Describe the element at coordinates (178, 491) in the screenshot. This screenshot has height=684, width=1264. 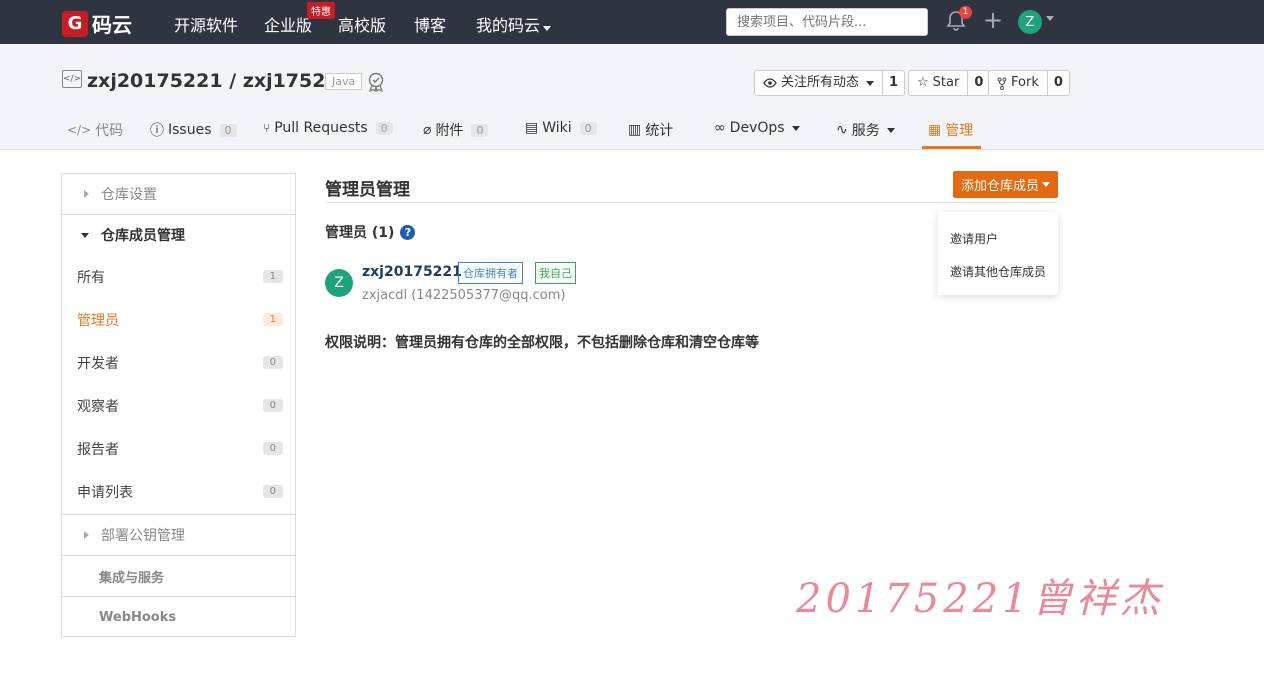
I see `sidebar-item-applications: 申请列表 0` at that location.